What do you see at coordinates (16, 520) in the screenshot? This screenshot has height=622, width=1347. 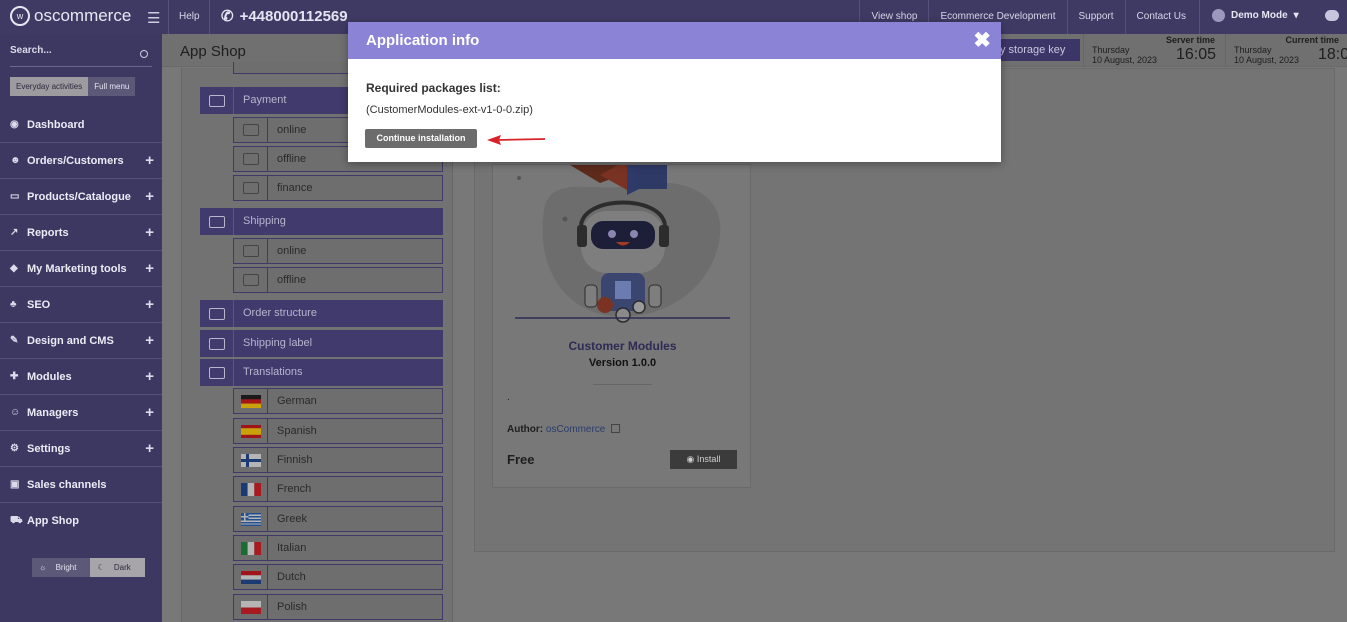 I see `cart-icon: ⛟` at bounding box center [16, 520].